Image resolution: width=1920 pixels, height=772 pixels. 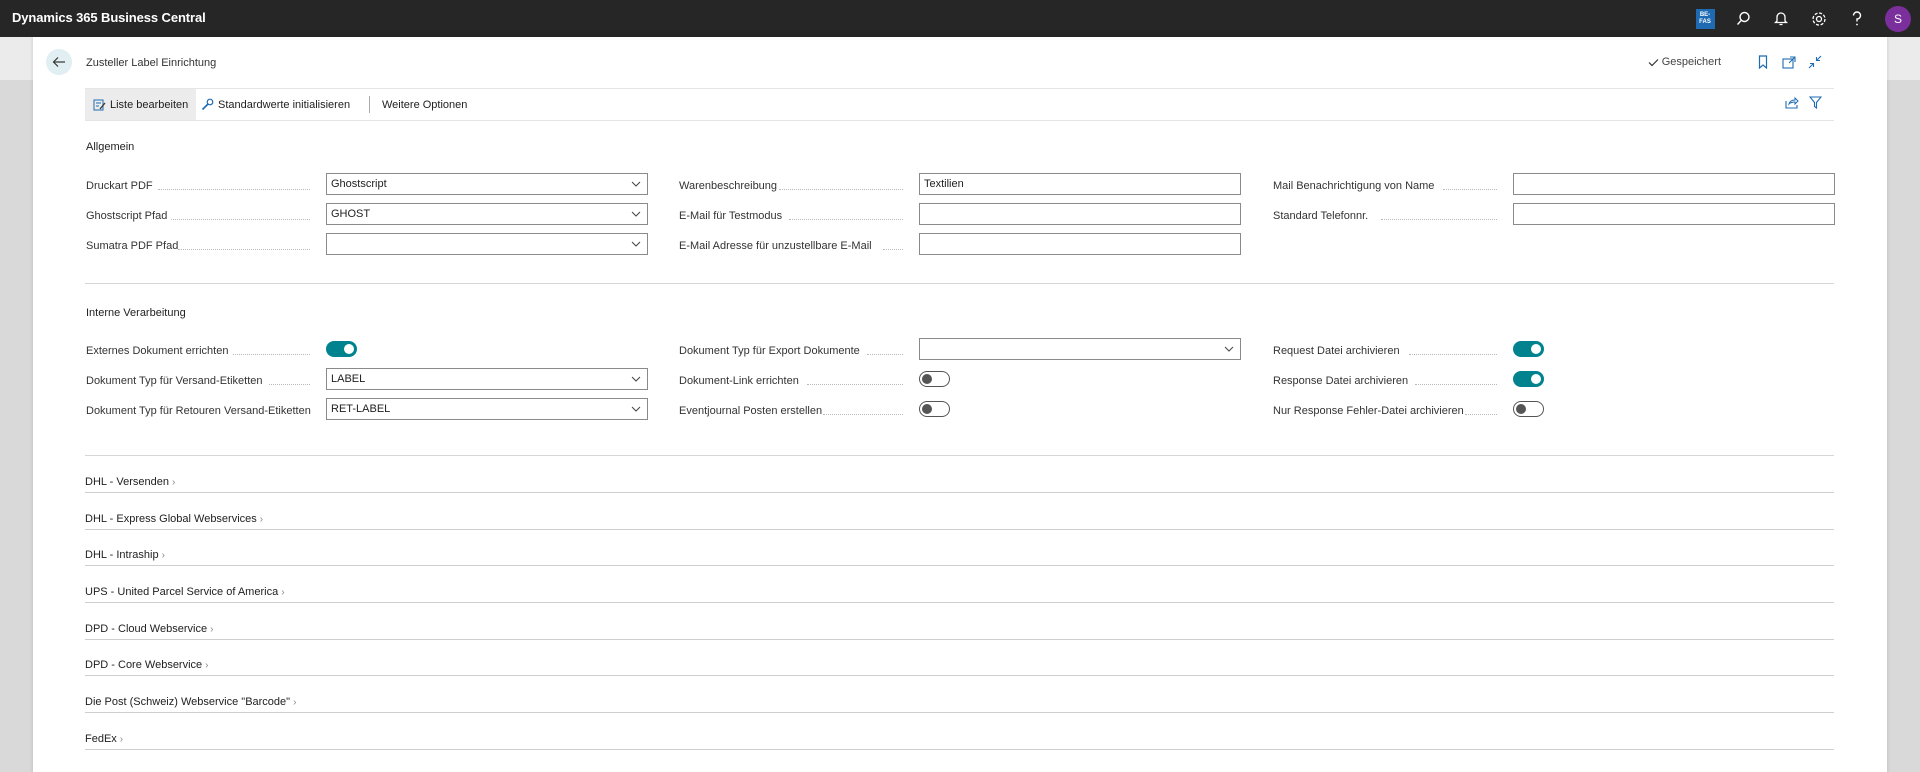 I want to click on group-dpd-cloud: DPD - Cloud Webservice ›, so click(x=959, y=625).